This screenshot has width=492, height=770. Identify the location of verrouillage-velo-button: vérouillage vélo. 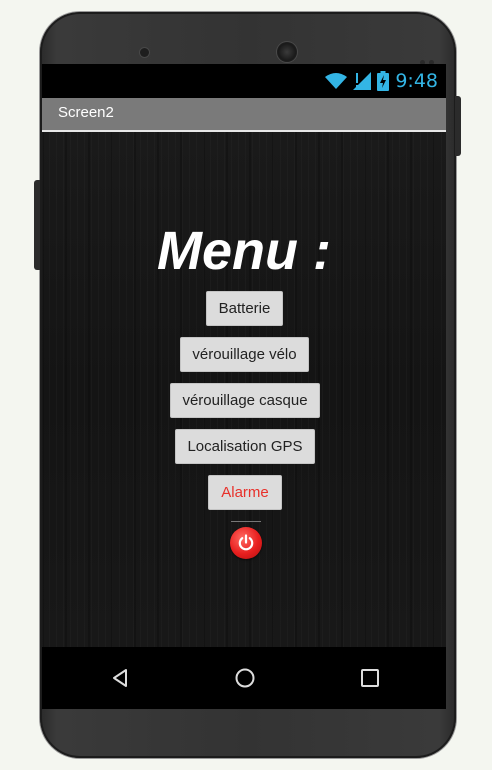
(244, 354).